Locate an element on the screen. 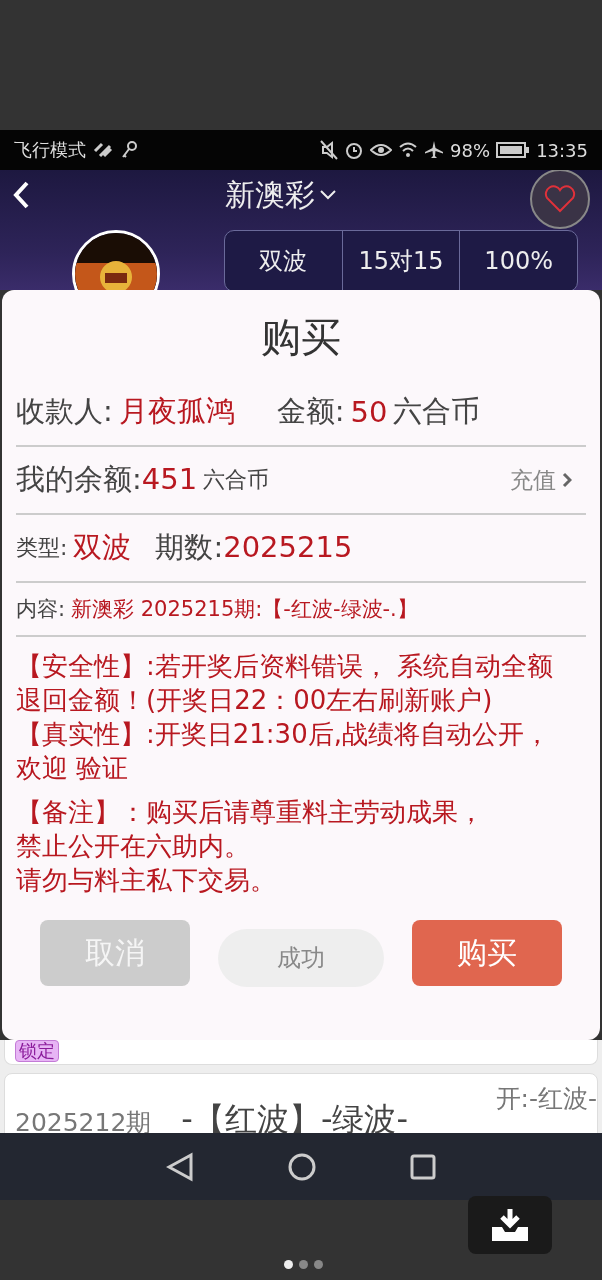  stat-value: 双波 is located at coordinates (283, 261).